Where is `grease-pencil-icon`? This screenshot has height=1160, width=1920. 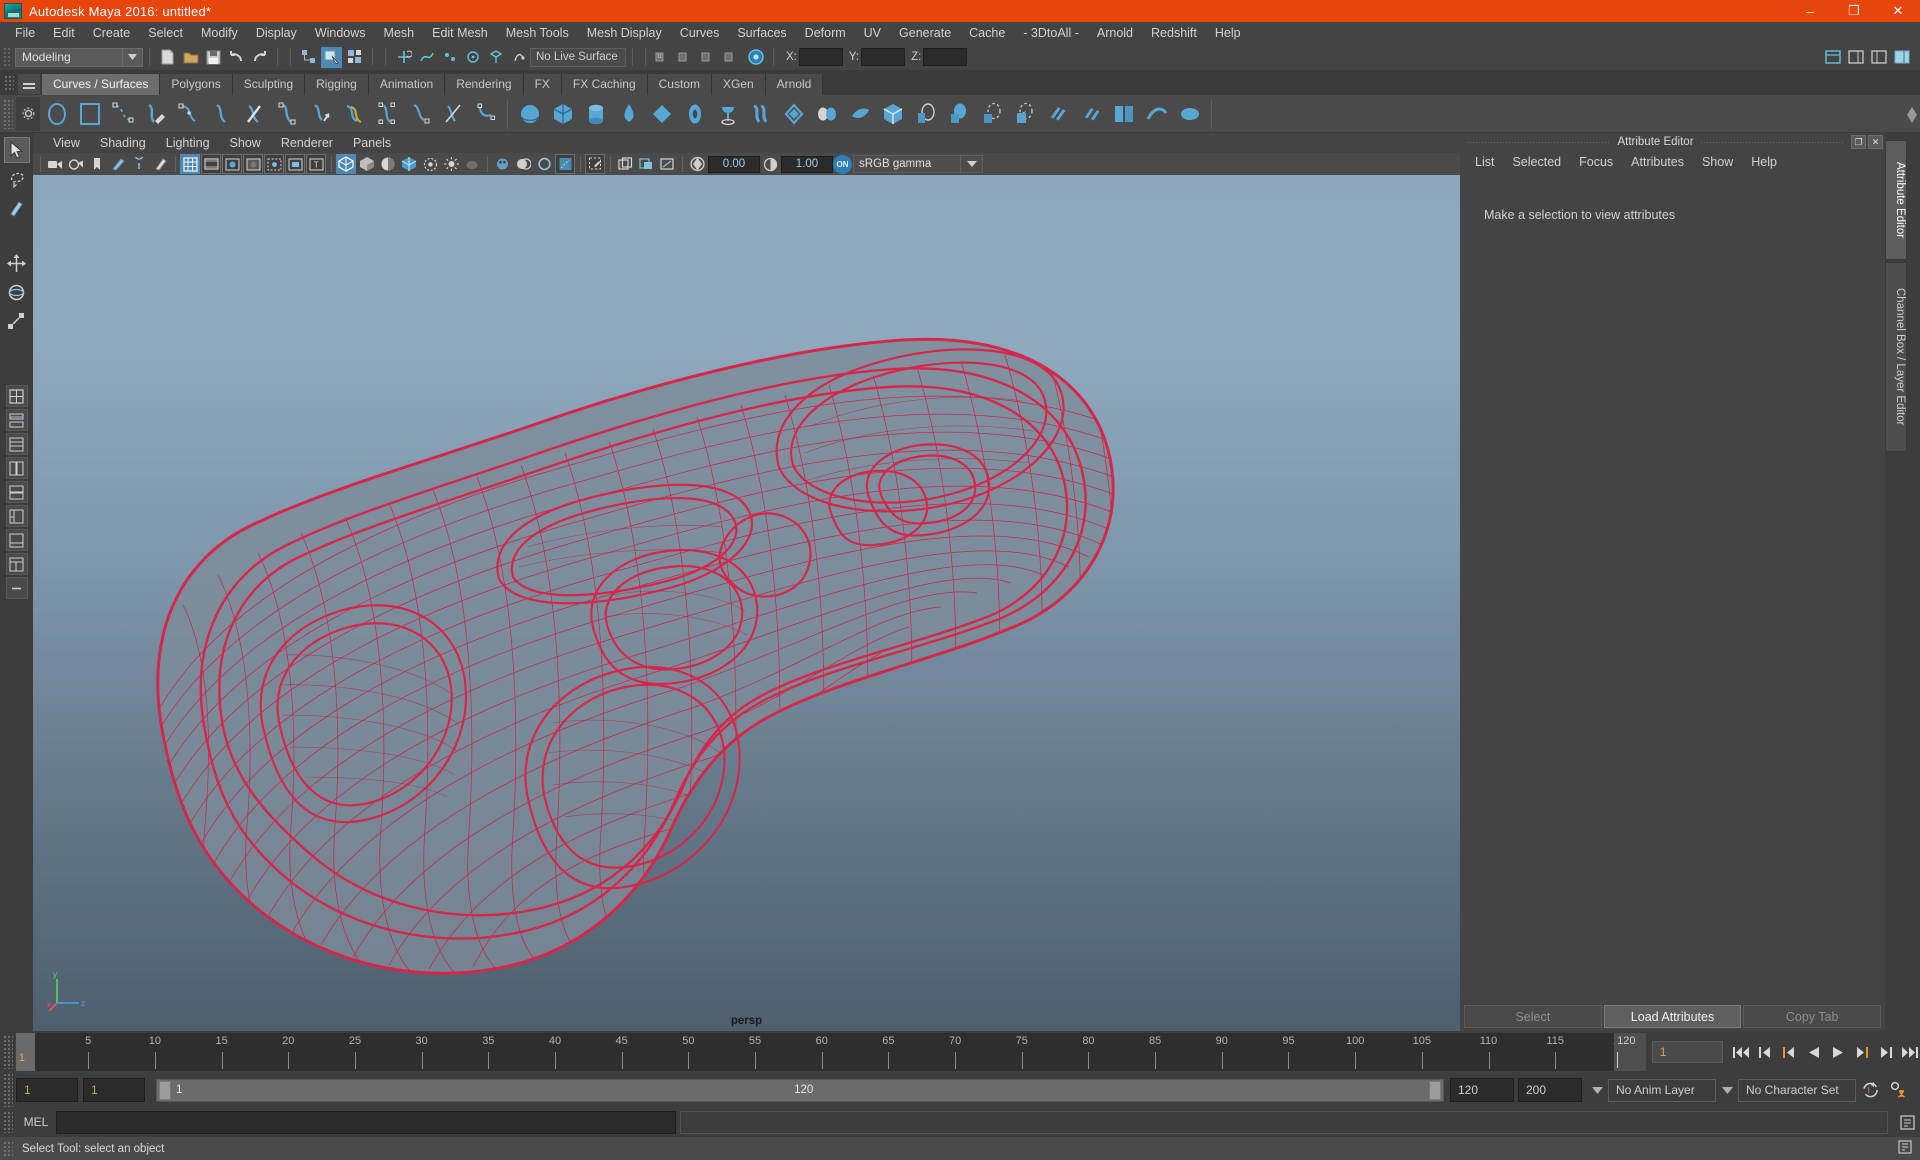 grease-pencil-icon is located at coordinates (139, 164).